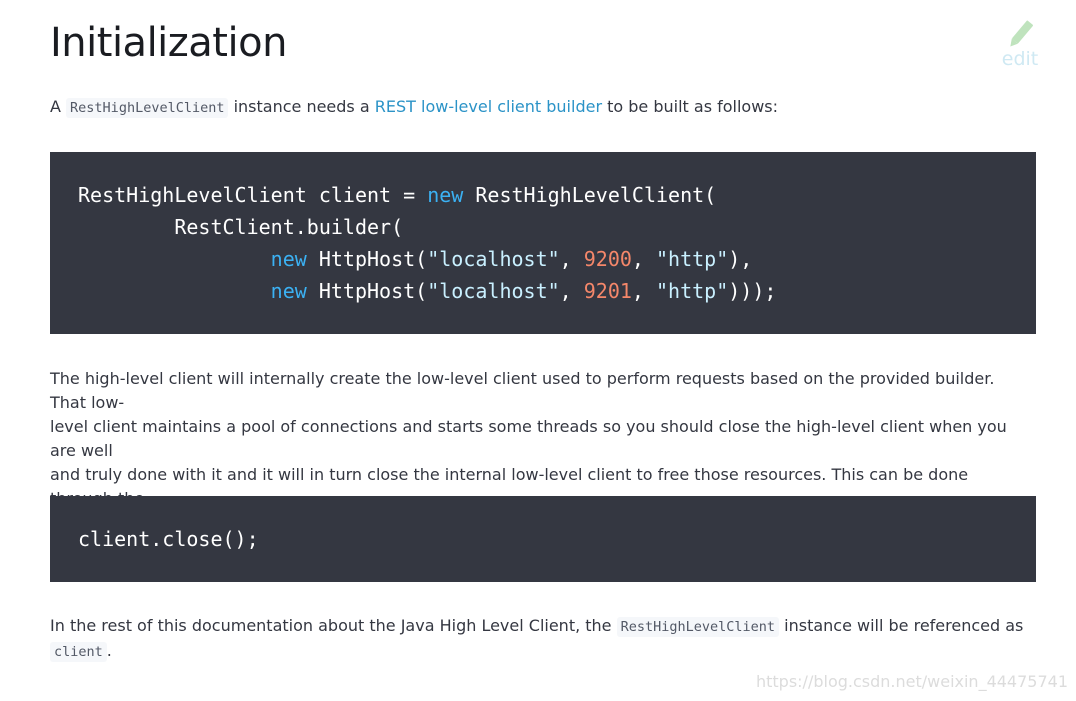 The image size is (1076, 701). Describe the element at coordinates (55, 106) in the screenshot. I see `intro-prefix: A` at that location.